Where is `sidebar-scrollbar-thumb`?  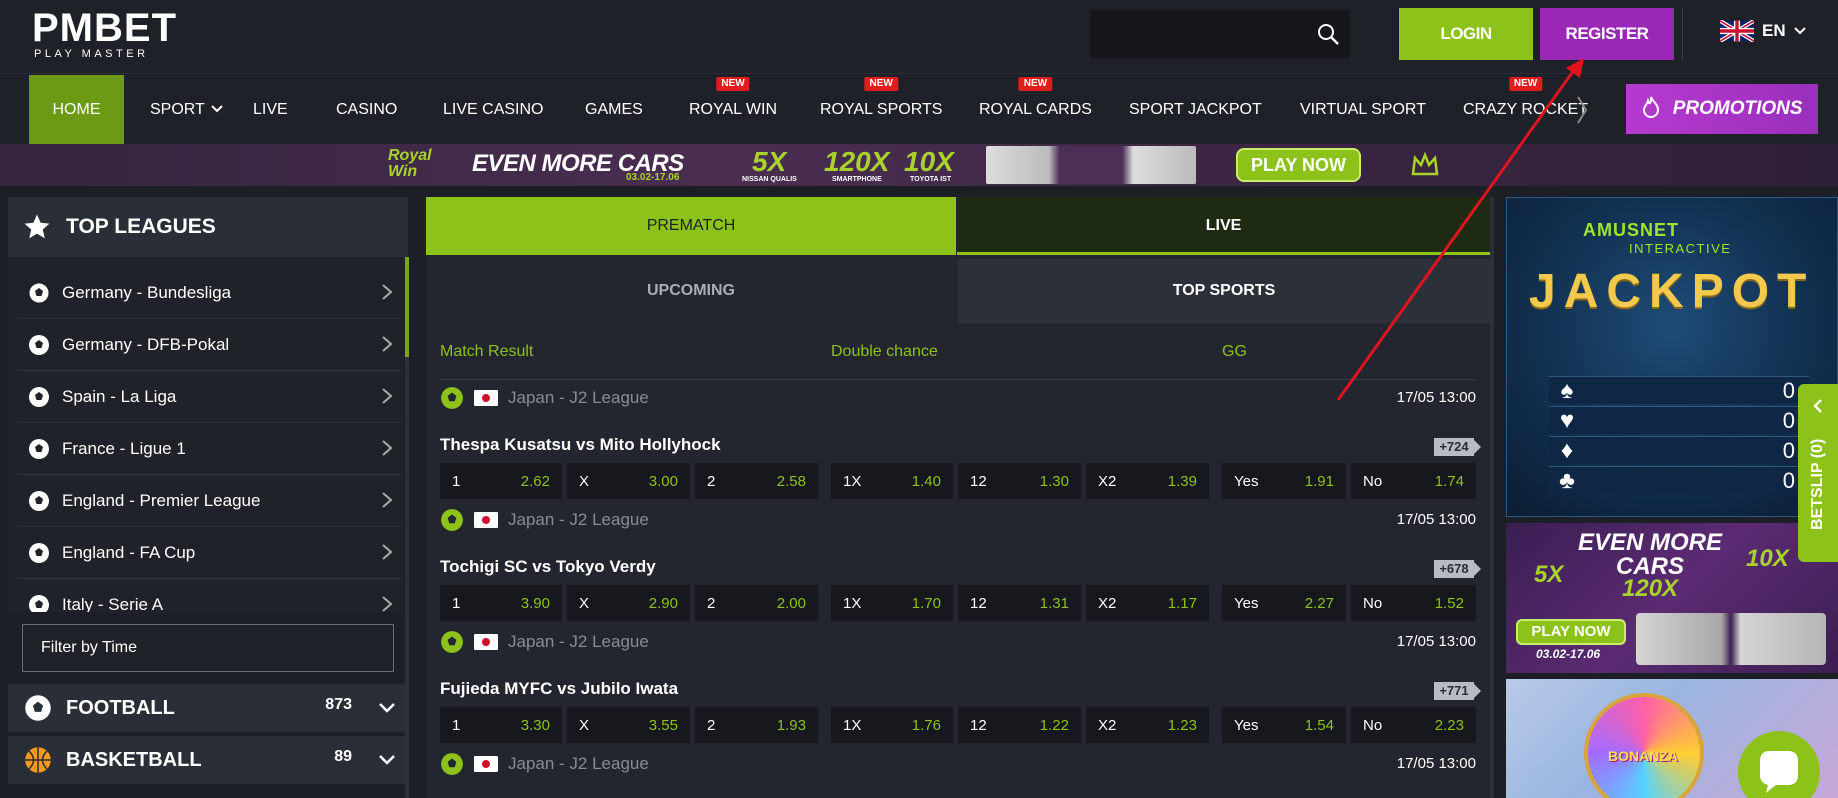 sidebar-scrollbar-thumb is located at coordinates (407, 307).